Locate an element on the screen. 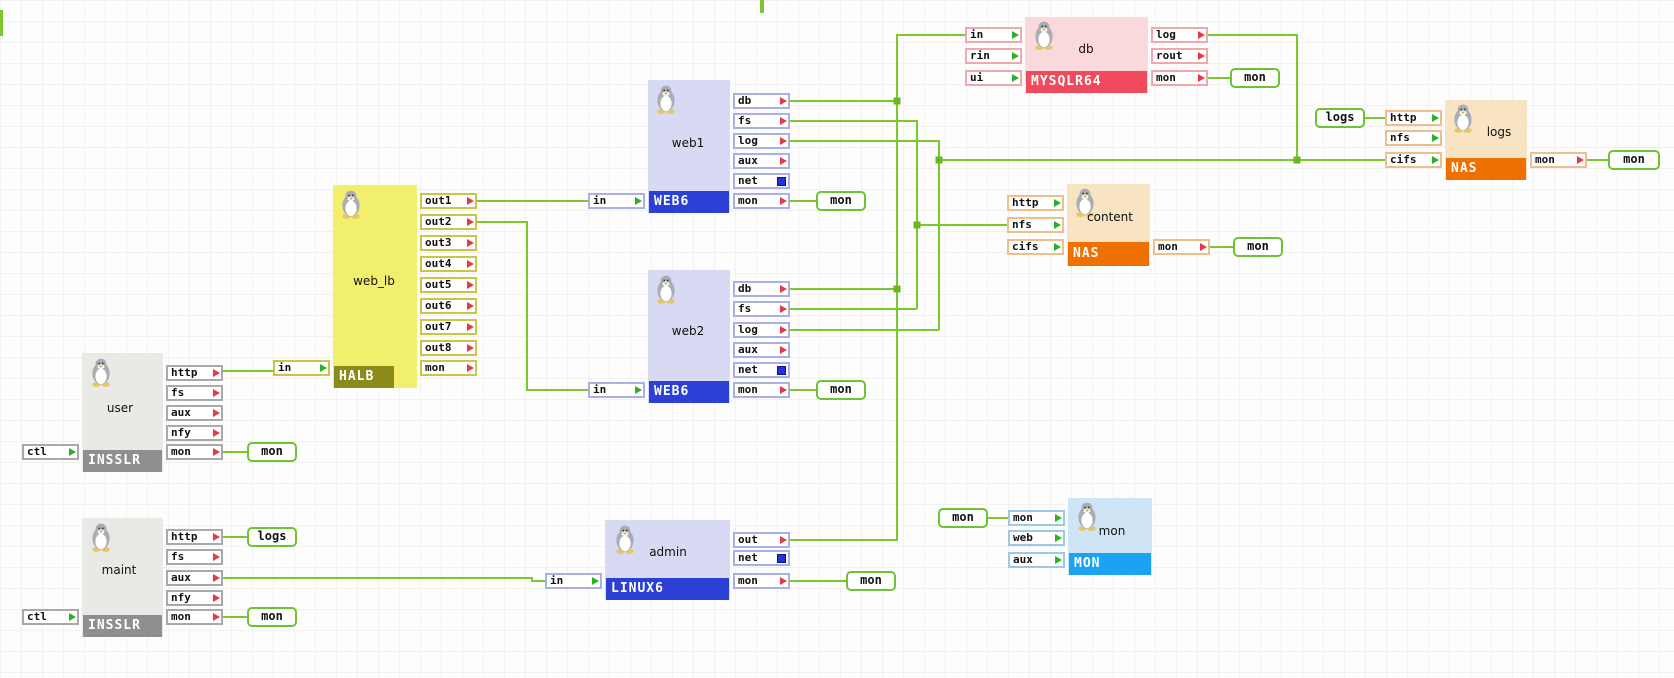  port-db-mon: mon is located at coordinates (1179, 78).